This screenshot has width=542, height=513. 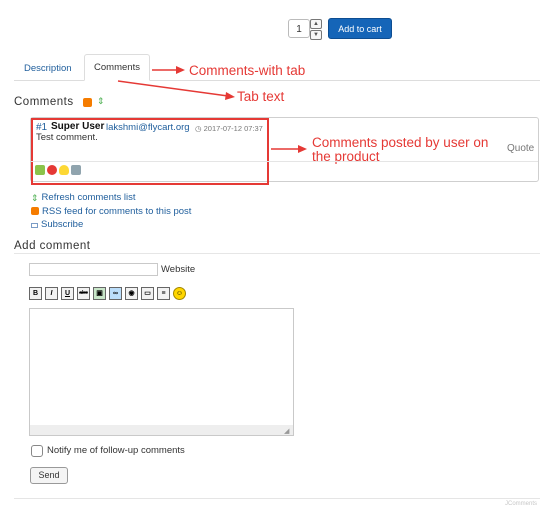 I want to click on comment-text: Test comment., so click(x=67, y=137).